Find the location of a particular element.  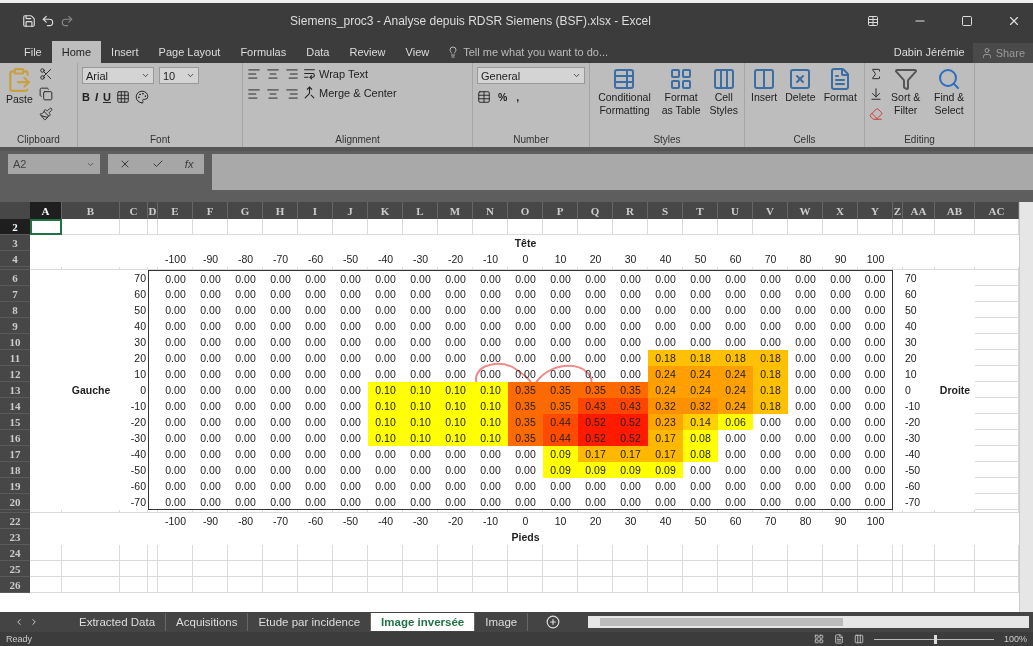

row-header: 10 is located at coordinates (15, 342).